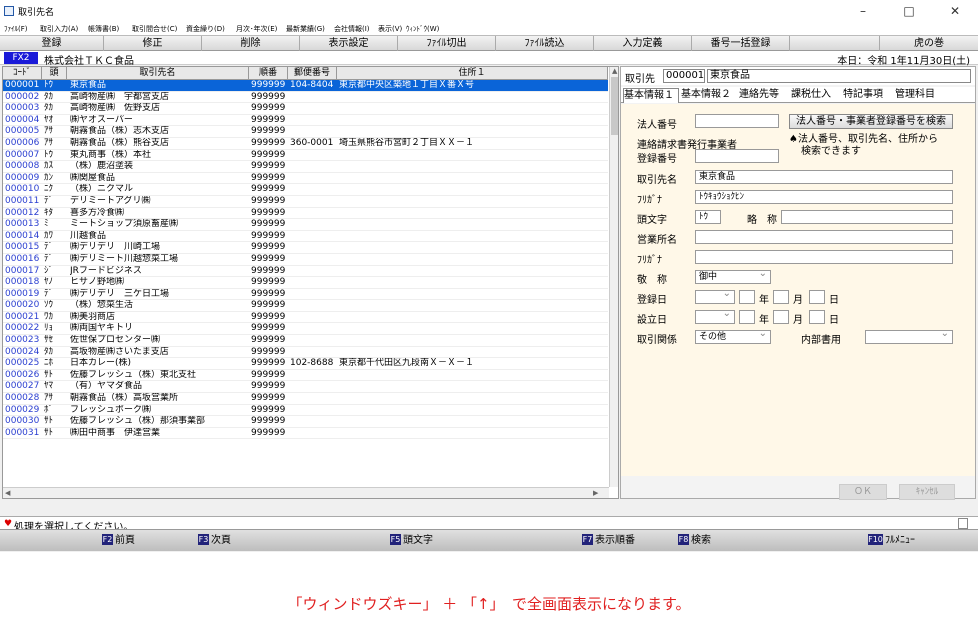 Image resolution: width=978 pixels, height=640 pixels. Describe the element at coordinates (447, 43) in the screenshot. I see `file-export-button: ﾌｧｲﾙ切出` at that location.